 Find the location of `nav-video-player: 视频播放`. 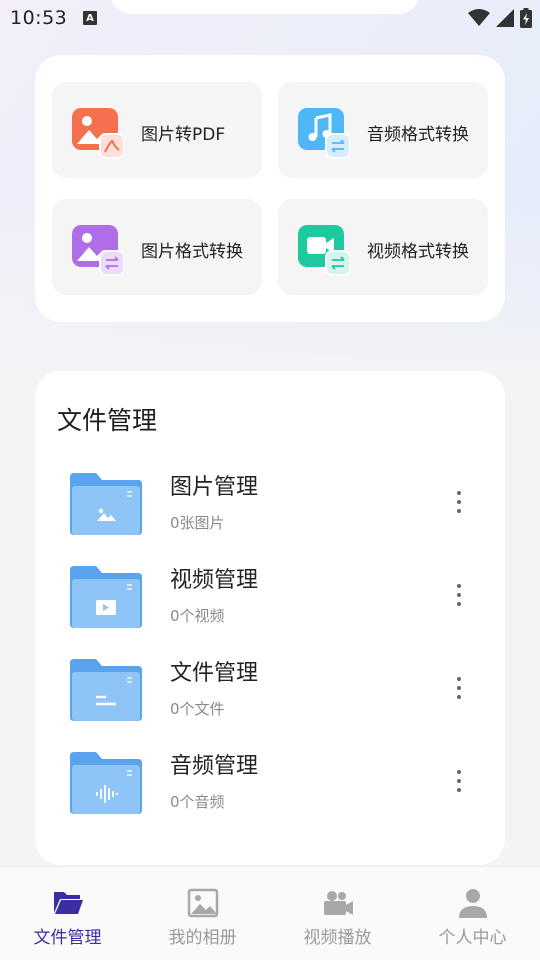

nav-video-player: 视频播放 is located at coordinates (337, 913).